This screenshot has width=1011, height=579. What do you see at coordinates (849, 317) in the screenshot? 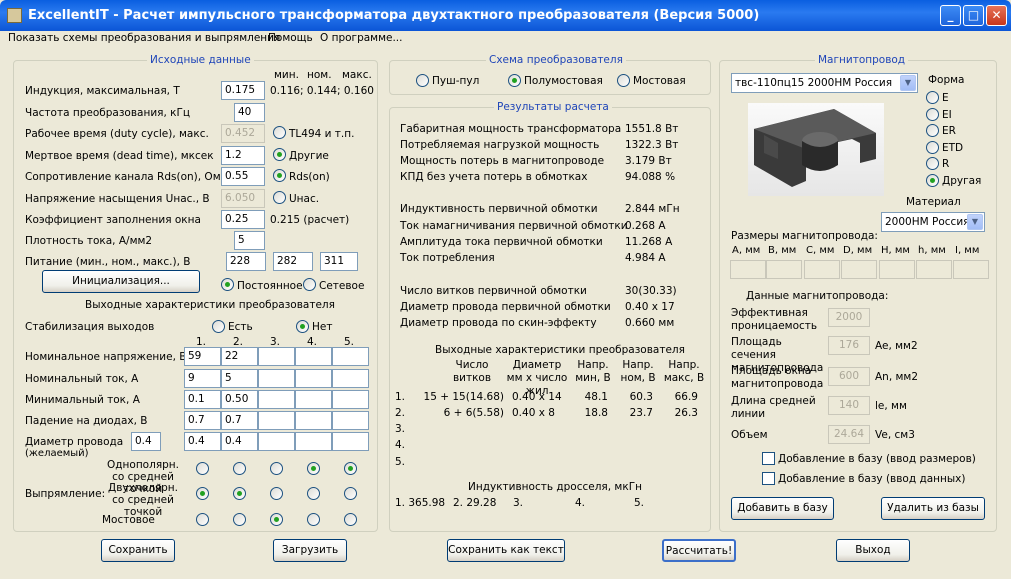
I see `perm-input: 2000` at bounding box center [849, 317].